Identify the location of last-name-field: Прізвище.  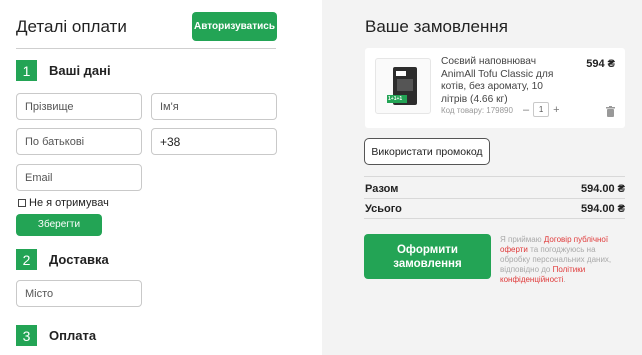
(79, 106).